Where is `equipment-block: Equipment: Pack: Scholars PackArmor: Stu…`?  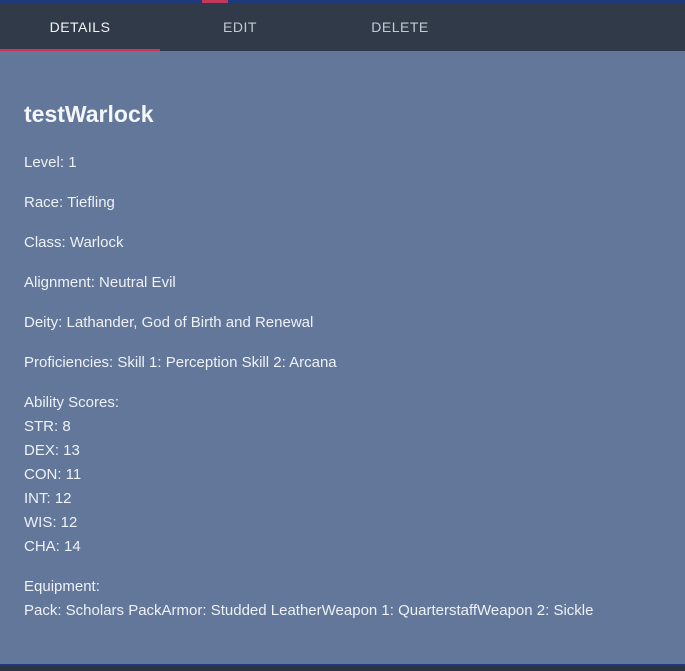 equipment-block: Equipment: Pack: Scholars PackArmor: Stu… is located at coordinates (344, 599).